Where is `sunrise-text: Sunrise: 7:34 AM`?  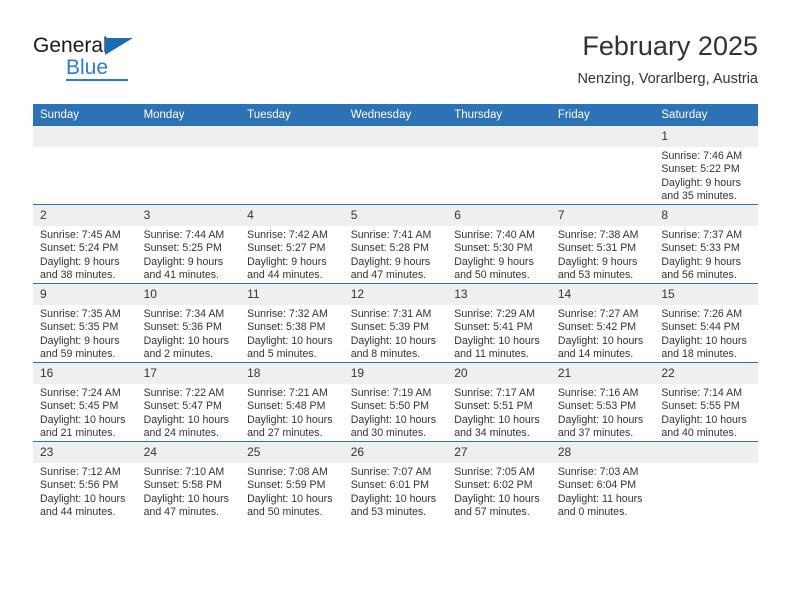 sunrise-text: Sunrise: 7:34 AM is located at coordinates (184, 314).